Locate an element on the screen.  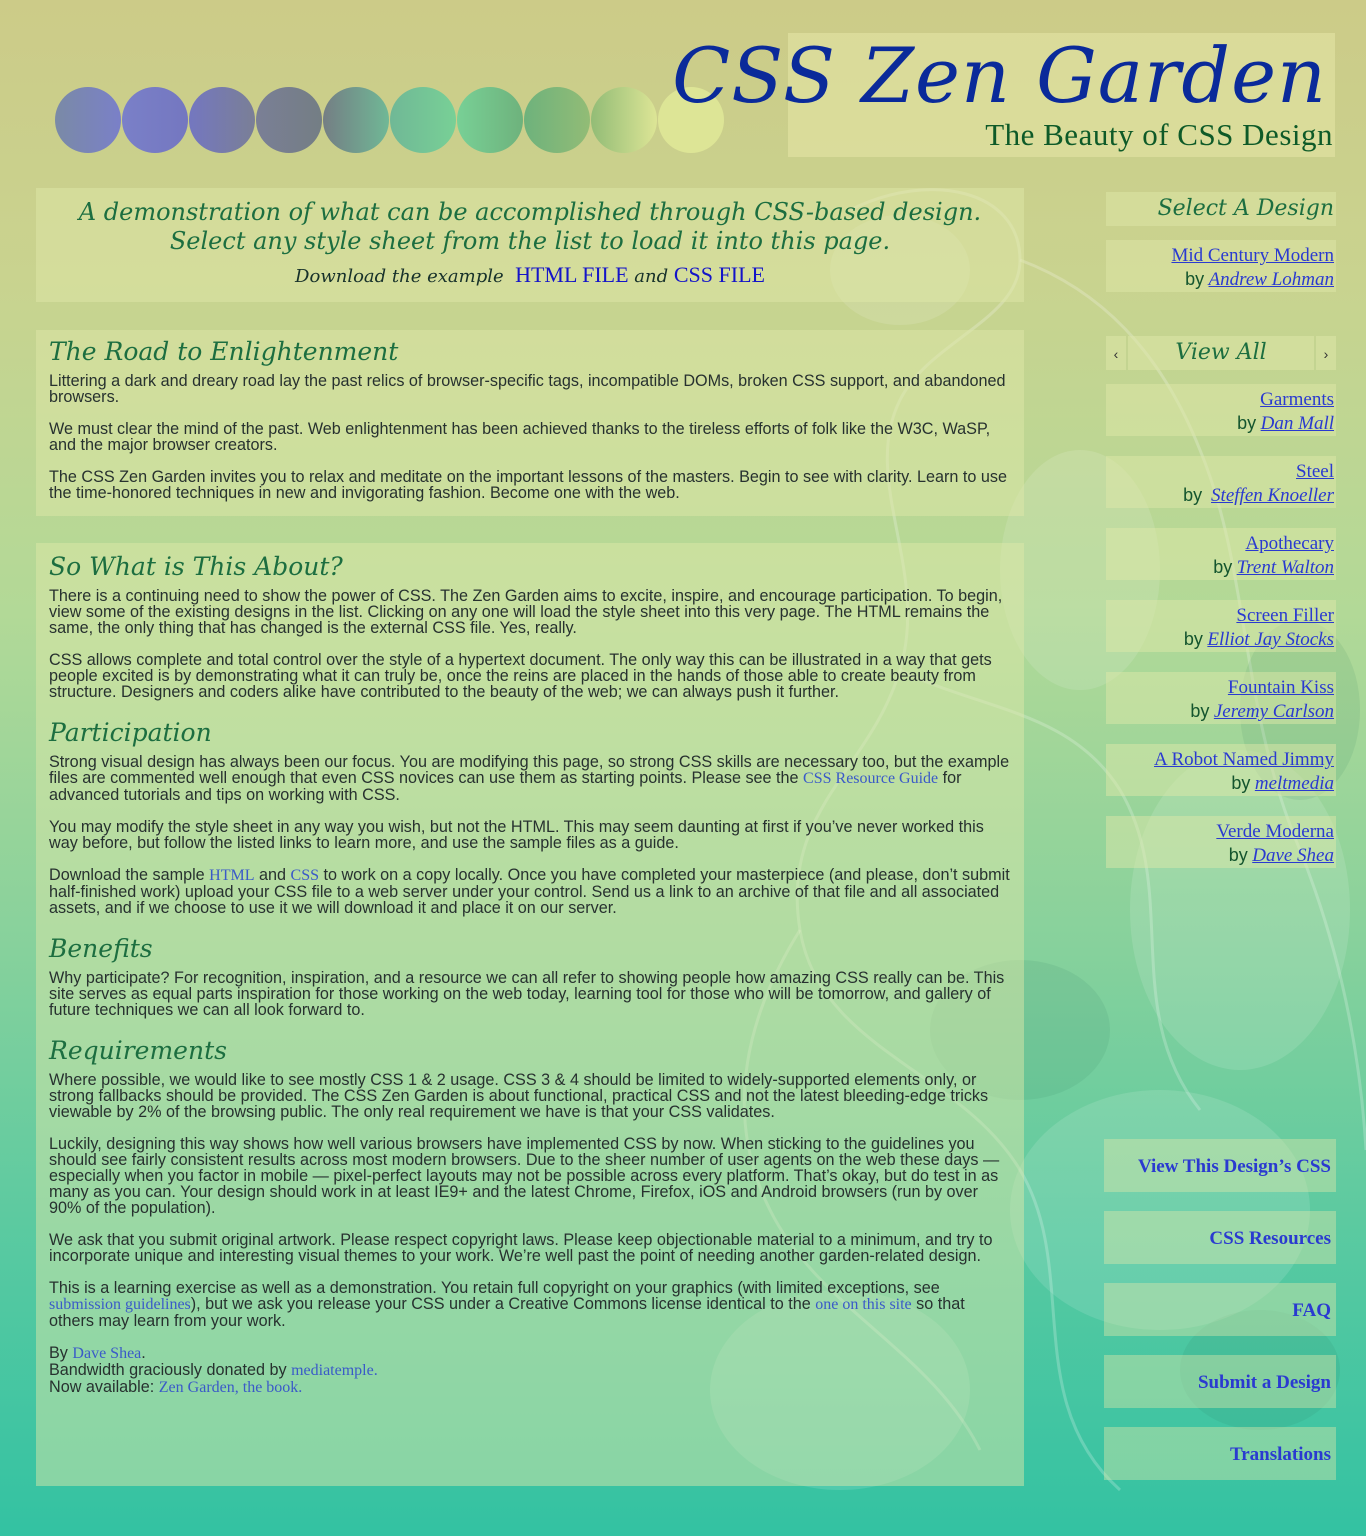
previous-designs-button: ‹ is located at coordinates (1116, 353).